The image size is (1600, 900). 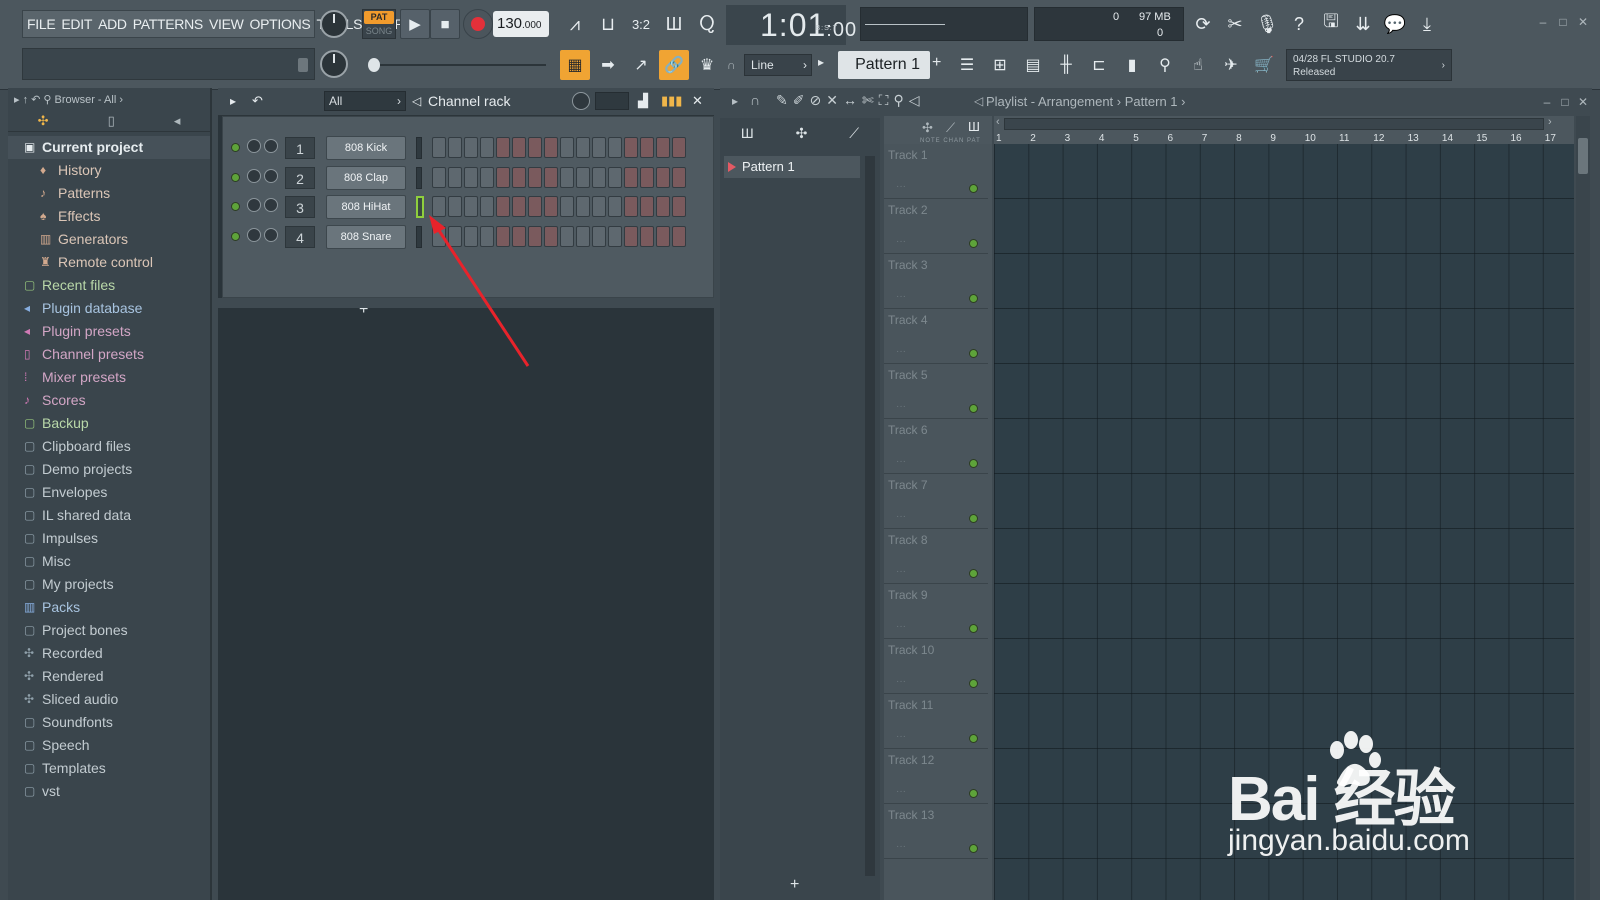 What do you see at coordinates (854, 133) in the screenshot?
I see `picker-automation-icon: ⟋` at bounding box center [854, 133].